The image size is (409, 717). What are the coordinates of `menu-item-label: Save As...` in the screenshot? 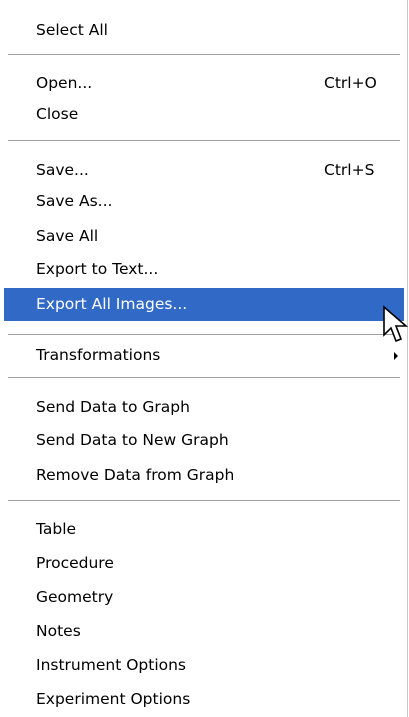 It's located at (74, 201).